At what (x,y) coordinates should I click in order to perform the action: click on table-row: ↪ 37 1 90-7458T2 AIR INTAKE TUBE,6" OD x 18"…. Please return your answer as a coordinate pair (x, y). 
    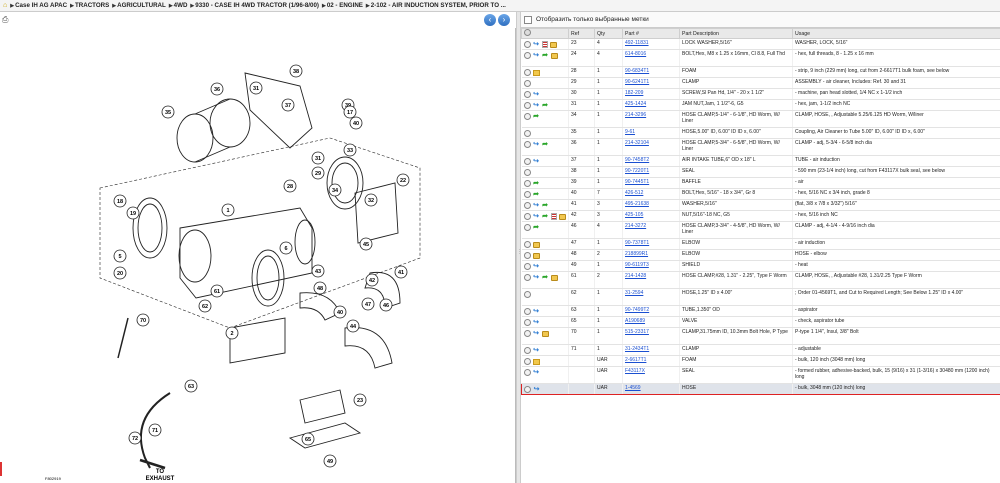
    Looking at the image, I should click on (760, 161).